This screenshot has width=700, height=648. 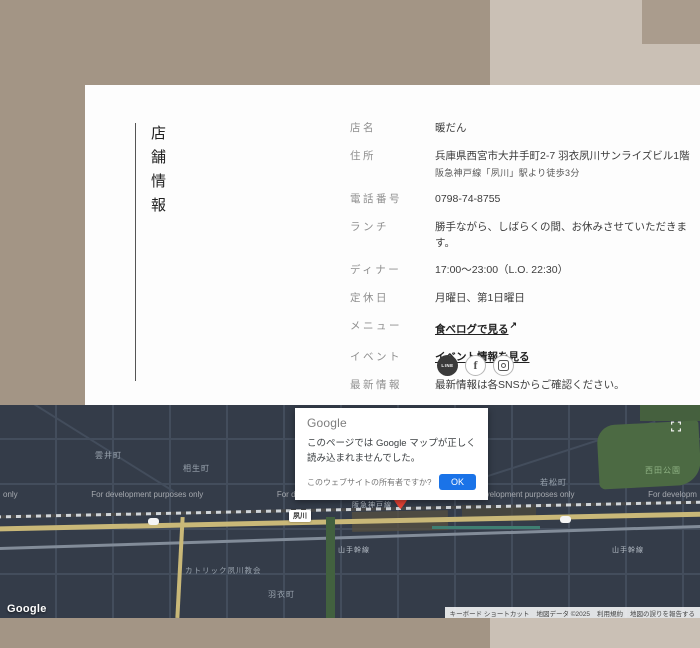 I want to click on keyboard-shortcuts-button: キーボード ショートカット, so click(x=490, y=613).